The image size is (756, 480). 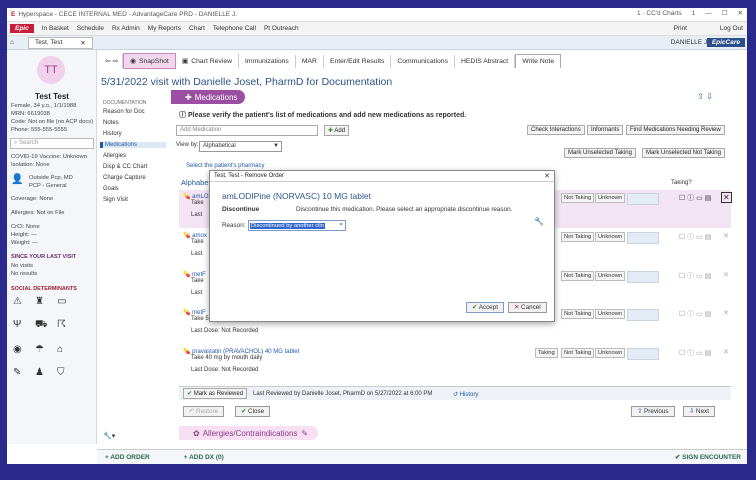 What do you see at coordinates (112, 134) in the screenshot?
I see `menu-history: History` at bounding box center [112, 134].